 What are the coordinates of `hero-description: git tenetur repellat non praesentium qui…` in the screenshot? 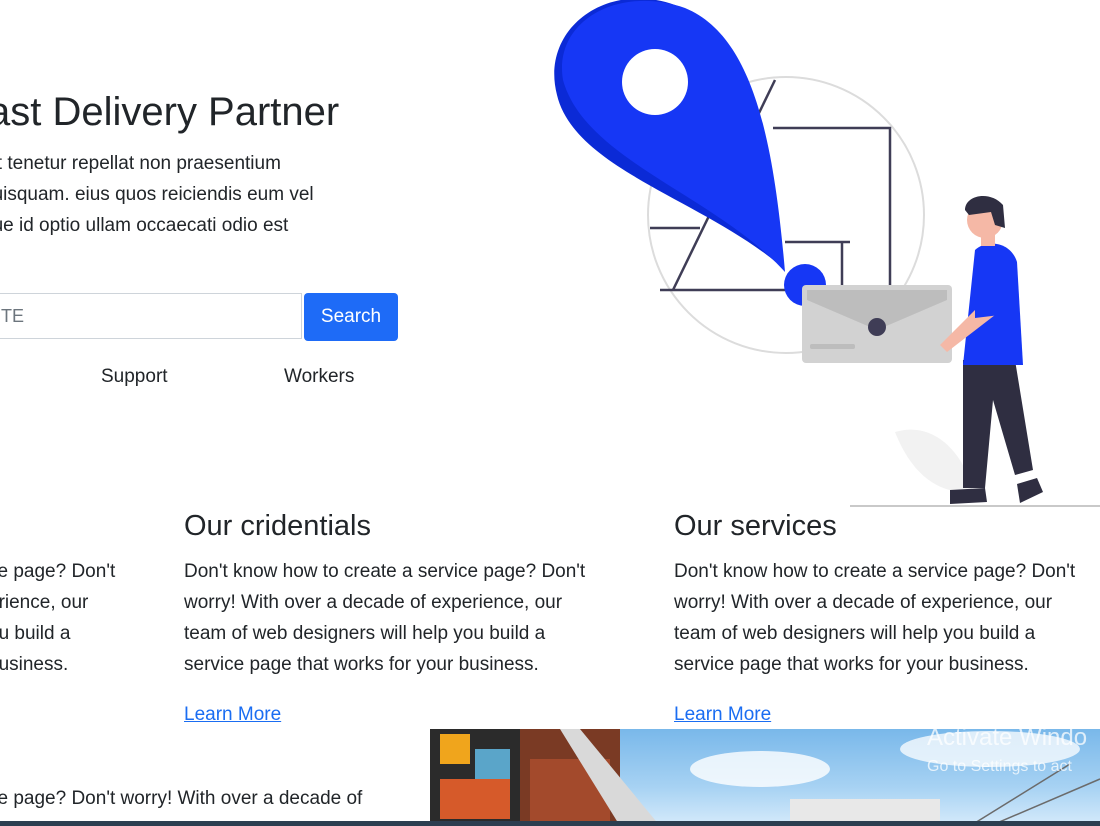 It's located at (157, 194).